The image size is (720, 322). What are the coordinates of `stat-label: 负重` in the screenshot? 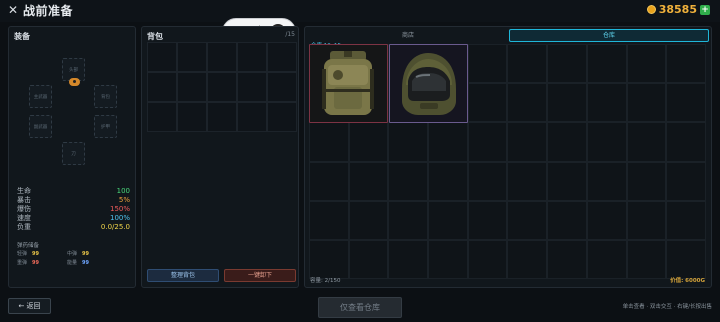 It's located at (24, 227).